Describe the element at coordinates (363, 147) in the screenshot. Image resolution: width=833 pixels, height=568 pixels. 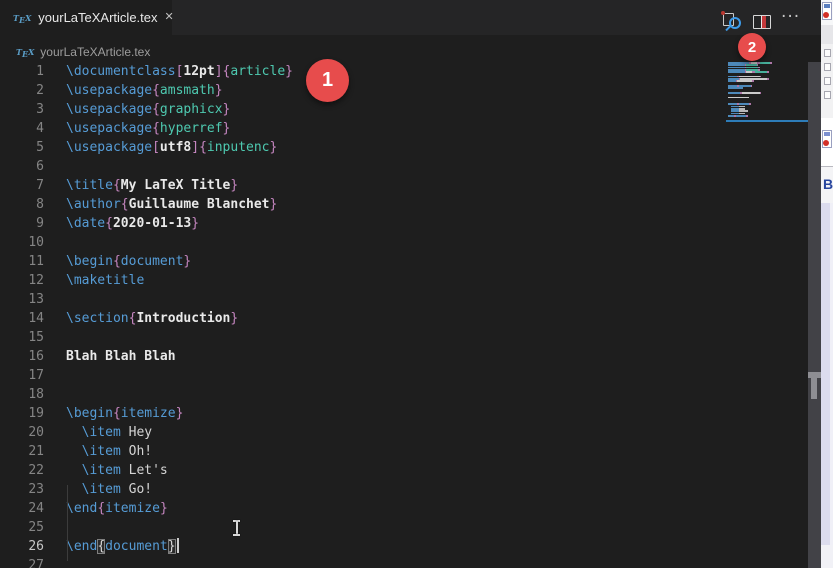
I see `code-line-5: 5 \usepackage[utf8]{inputenc}` at that location.